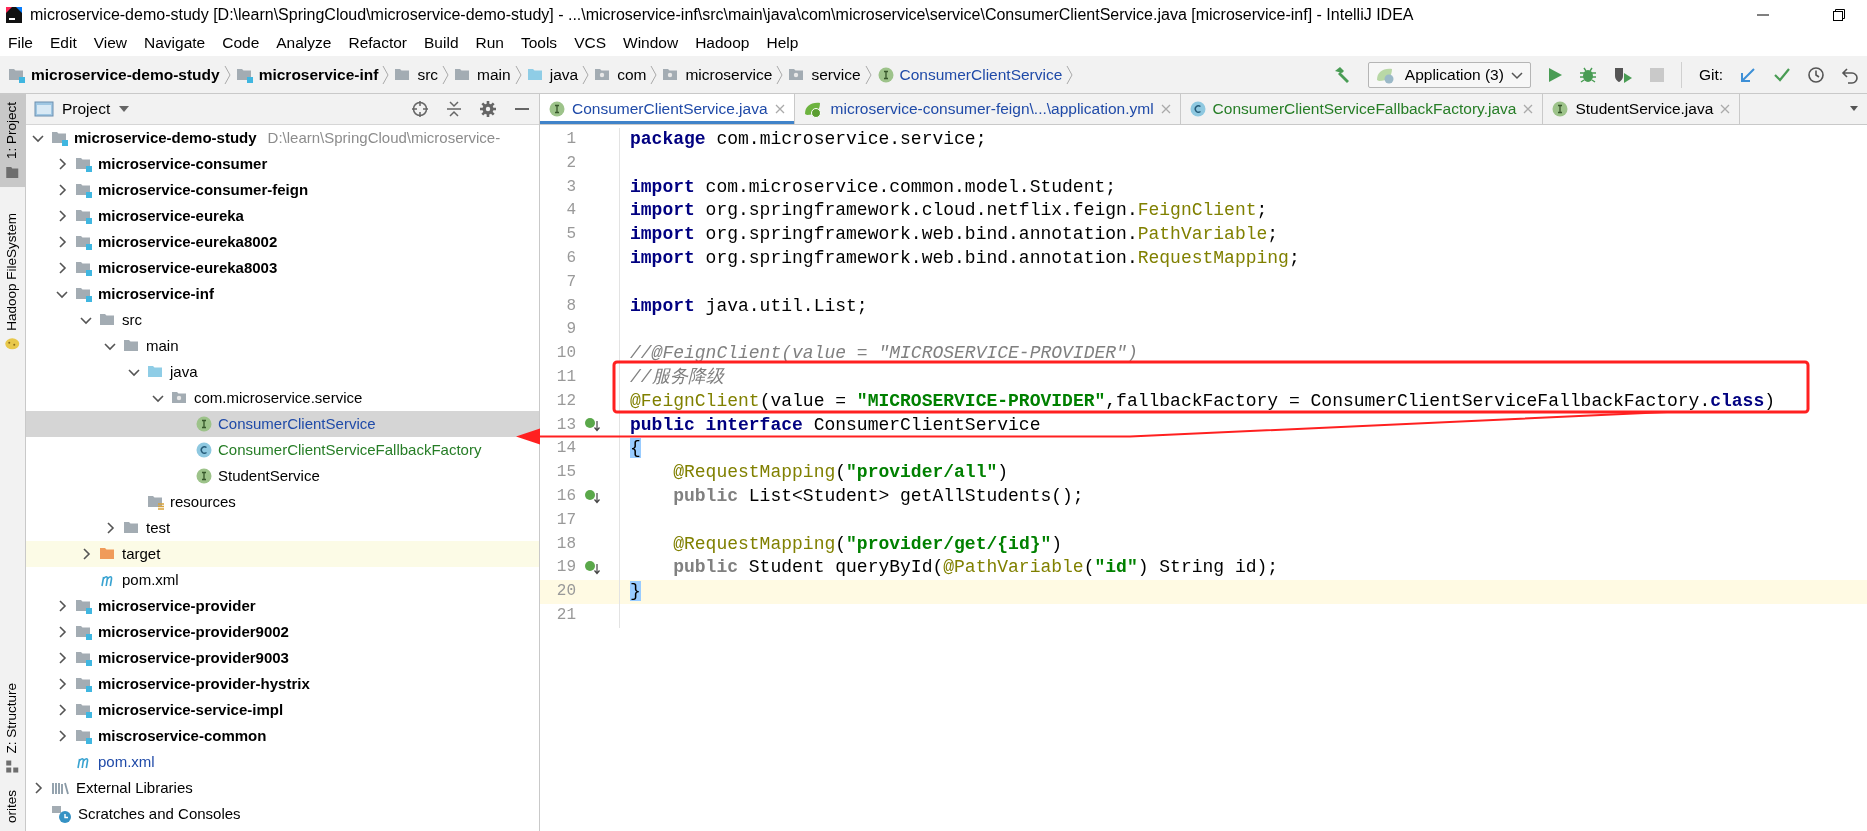 Image resolution: width=1867 pixels, height=831 pixels. What do you see at coordinates (570, 211) in the screenshot?
I see `line-number: 4` at bounding box center [570, 211].